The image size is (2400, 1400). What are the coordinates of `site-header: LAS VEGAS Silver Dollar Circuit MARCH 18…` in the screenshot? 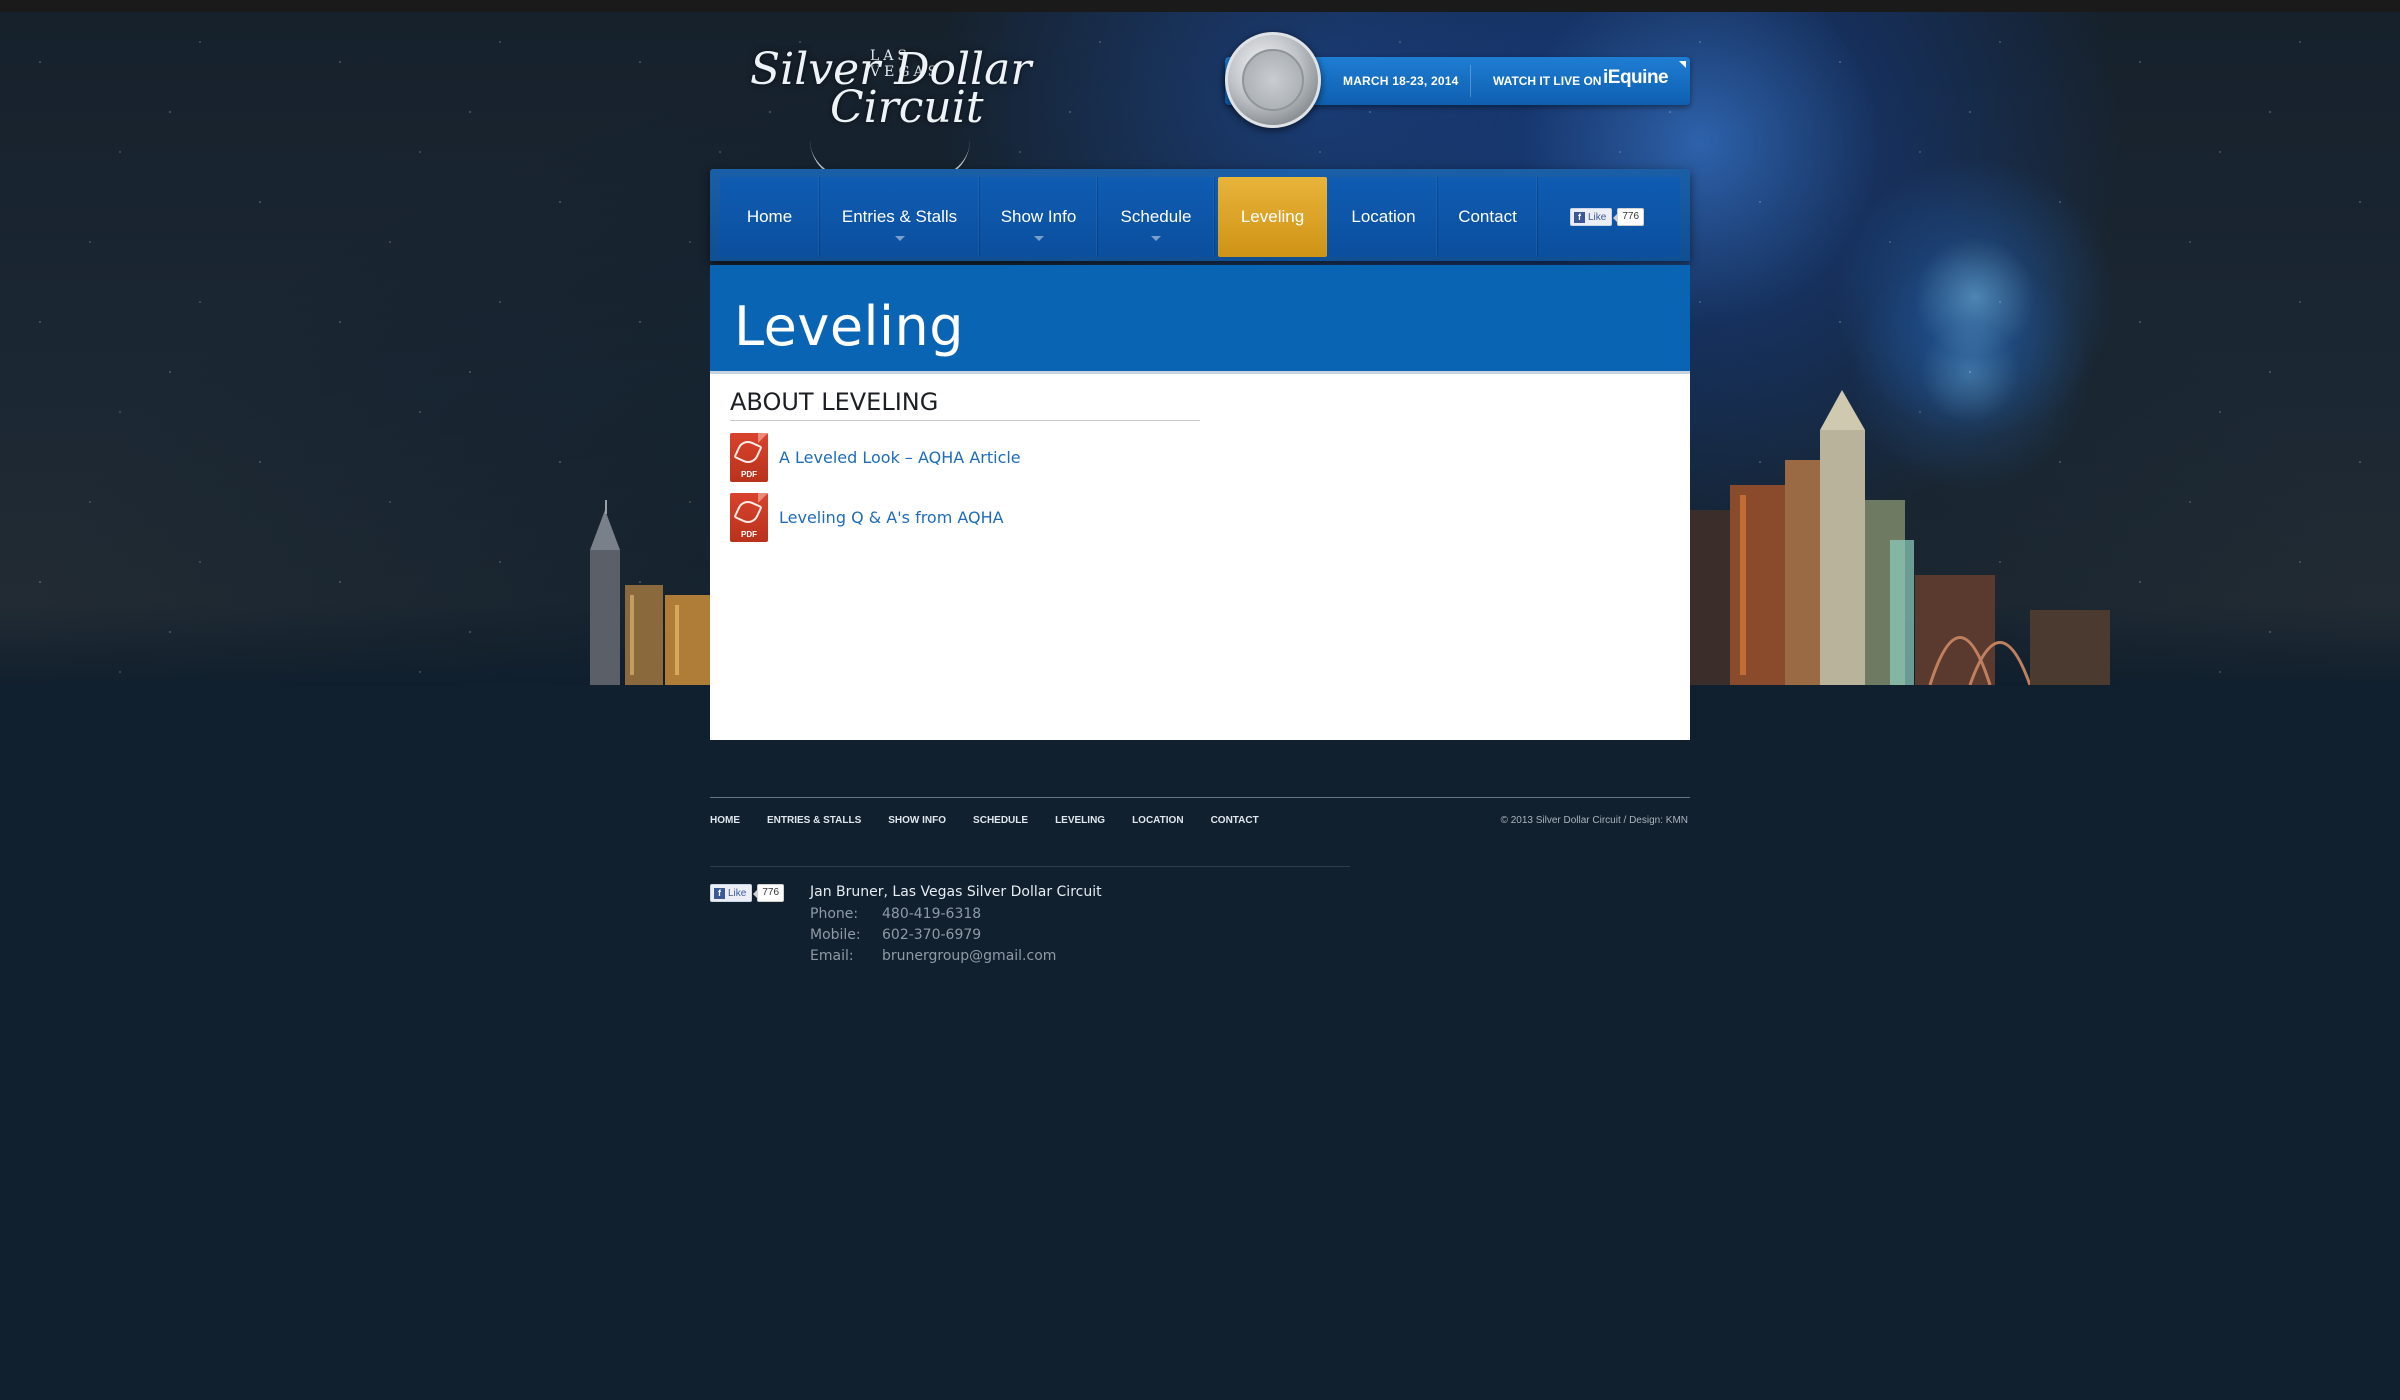 It's located at (1200, 96).